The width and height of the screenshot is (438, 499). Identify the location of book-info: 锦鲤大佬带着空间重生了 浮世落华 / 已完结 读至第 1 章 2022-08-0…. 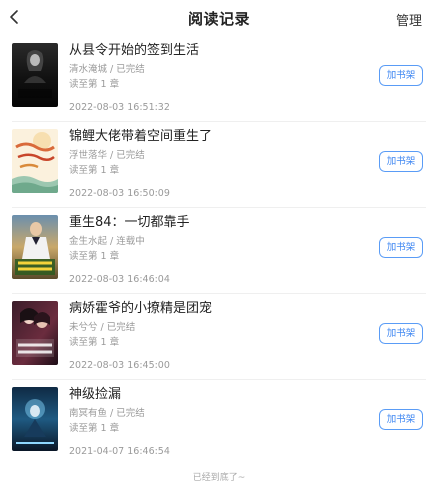
(218, 164).